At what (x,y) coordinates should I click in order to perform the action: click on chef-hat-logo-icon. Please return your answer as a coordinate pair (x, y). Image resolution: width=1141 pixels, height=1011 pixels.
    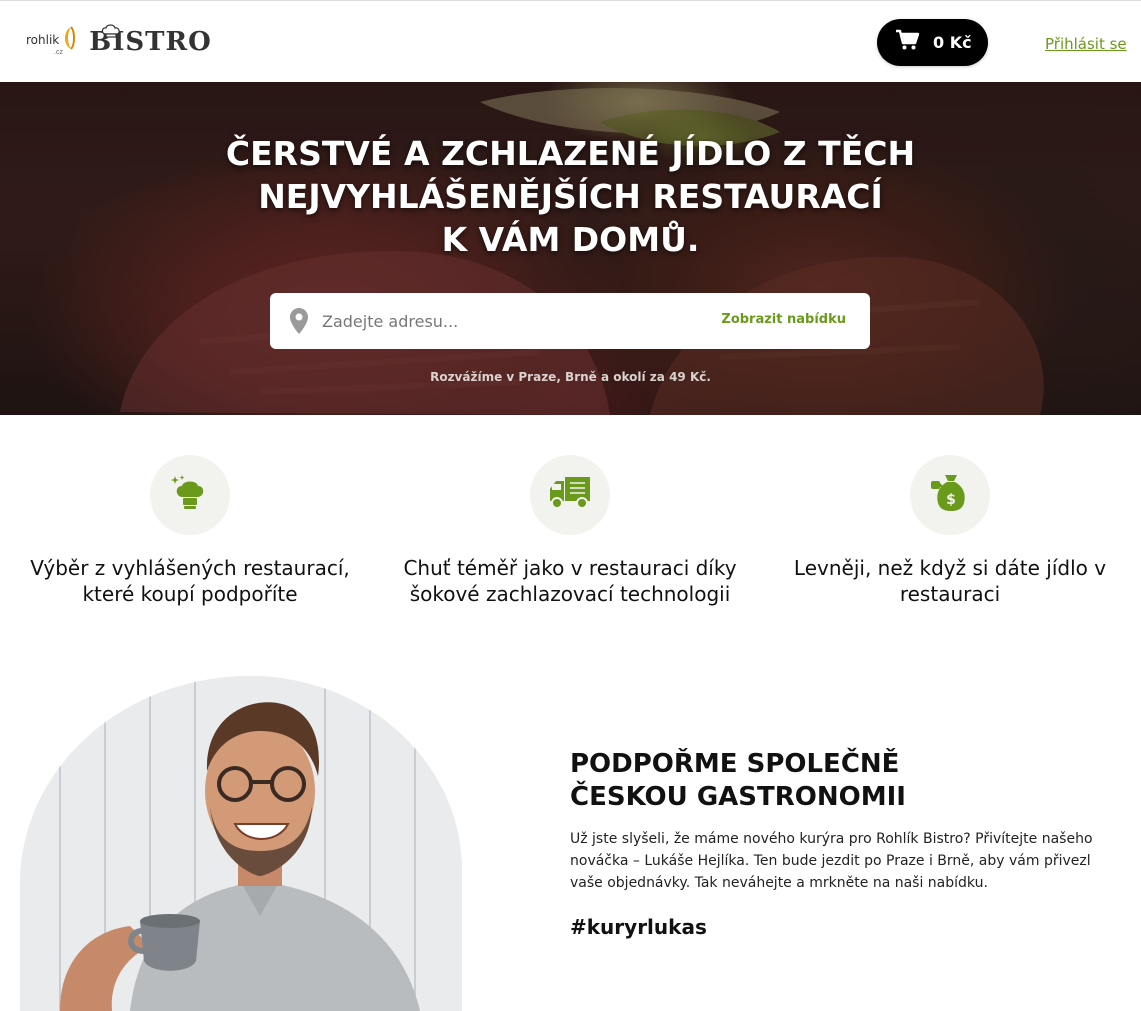
    Looking at the image, I should click on (111, 30).